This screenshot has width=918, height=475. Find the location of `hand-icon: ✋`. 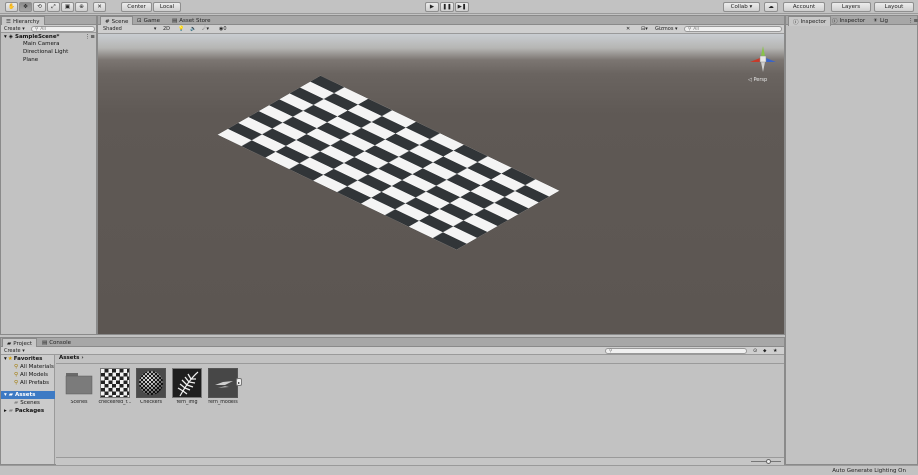

hand-icon: ✋ is located at coordinates (11, 7).